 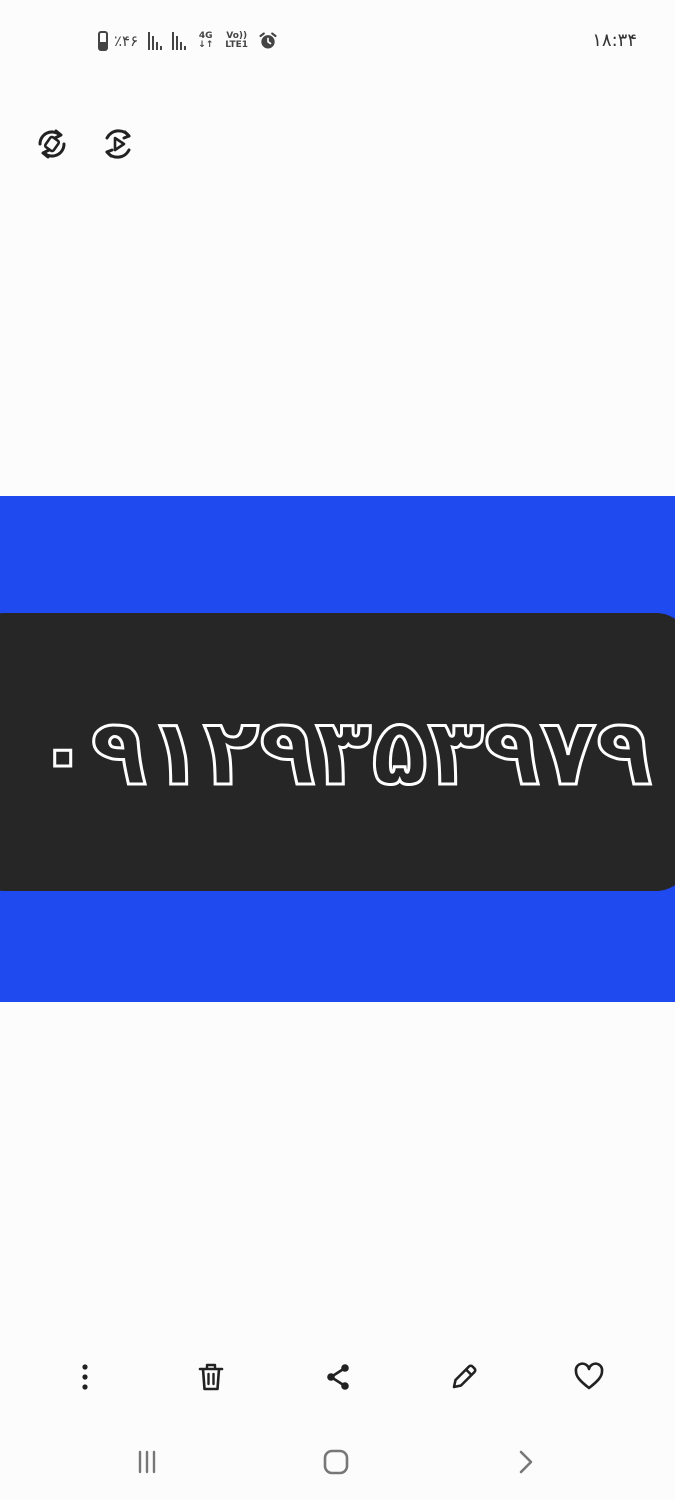 What do you see at coordinates (237, 45) in the screenshot?
I see `lte-label: LTE1` at bounding box center [237, 45].